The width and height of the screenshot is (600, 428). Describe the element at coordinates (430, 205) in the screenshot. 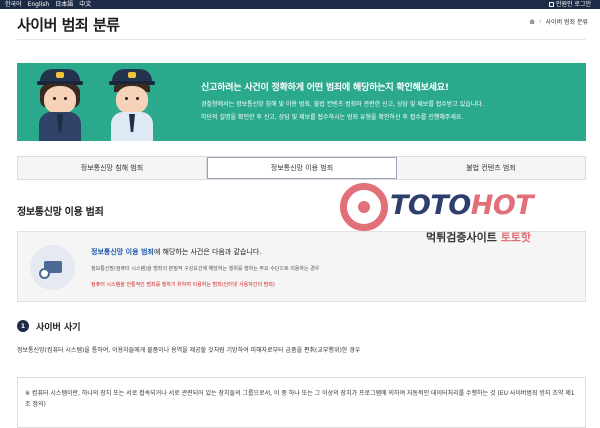

I see `watermark-brand-a: TOTO` at that location.